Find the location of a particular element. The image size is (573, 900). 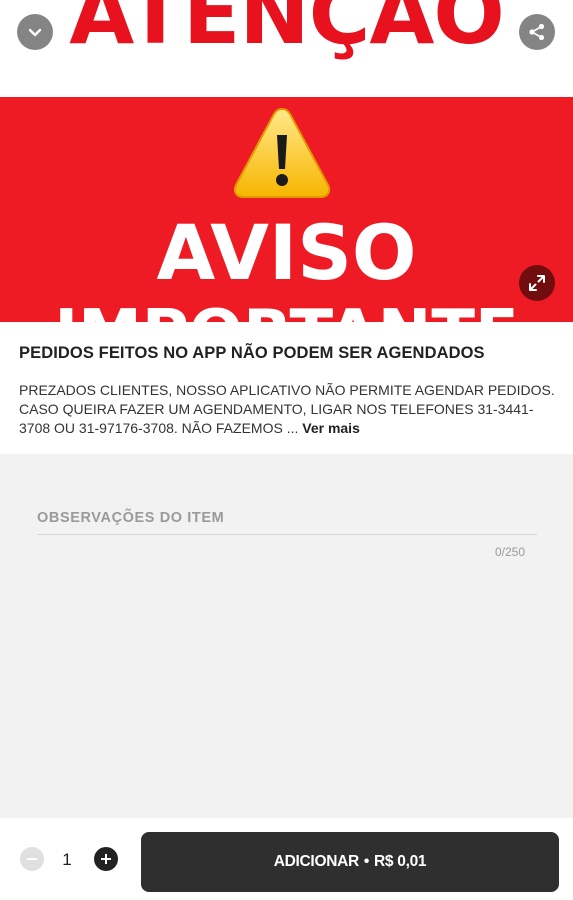

expand-image-button is located at coordinates (537, 283).